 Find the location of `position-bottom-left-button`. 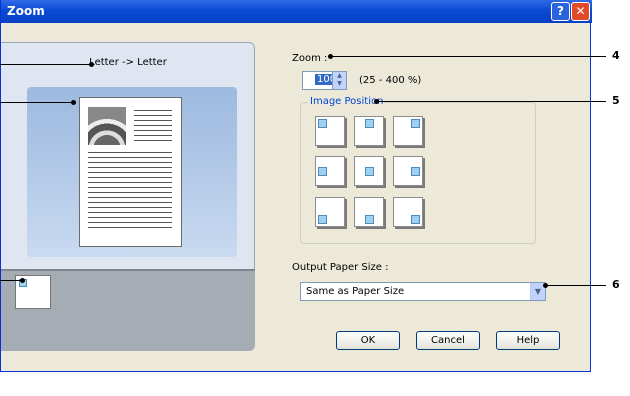

position-bottom-left-button is located at coordinates (330, 212).